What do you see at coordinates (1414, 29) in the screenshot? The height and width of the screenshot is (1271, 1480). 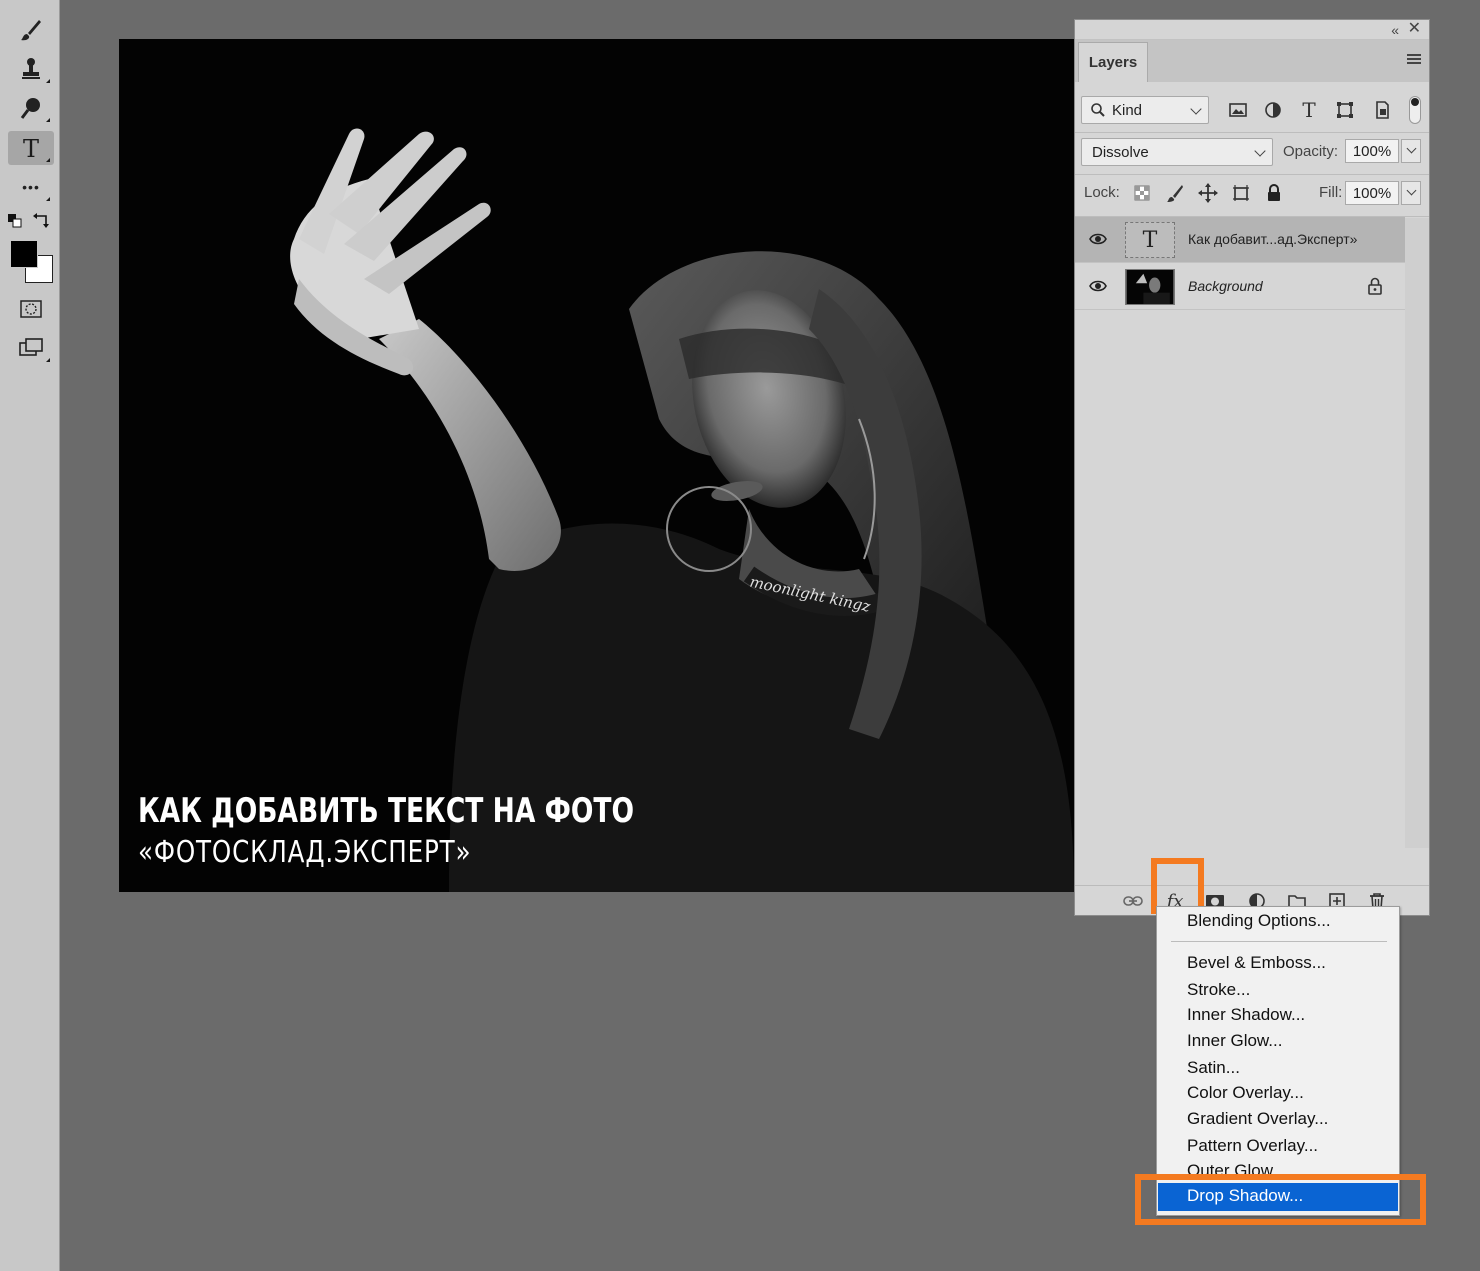 I see `close-panel-icon: ✕` at bounding box center [1414, 29].